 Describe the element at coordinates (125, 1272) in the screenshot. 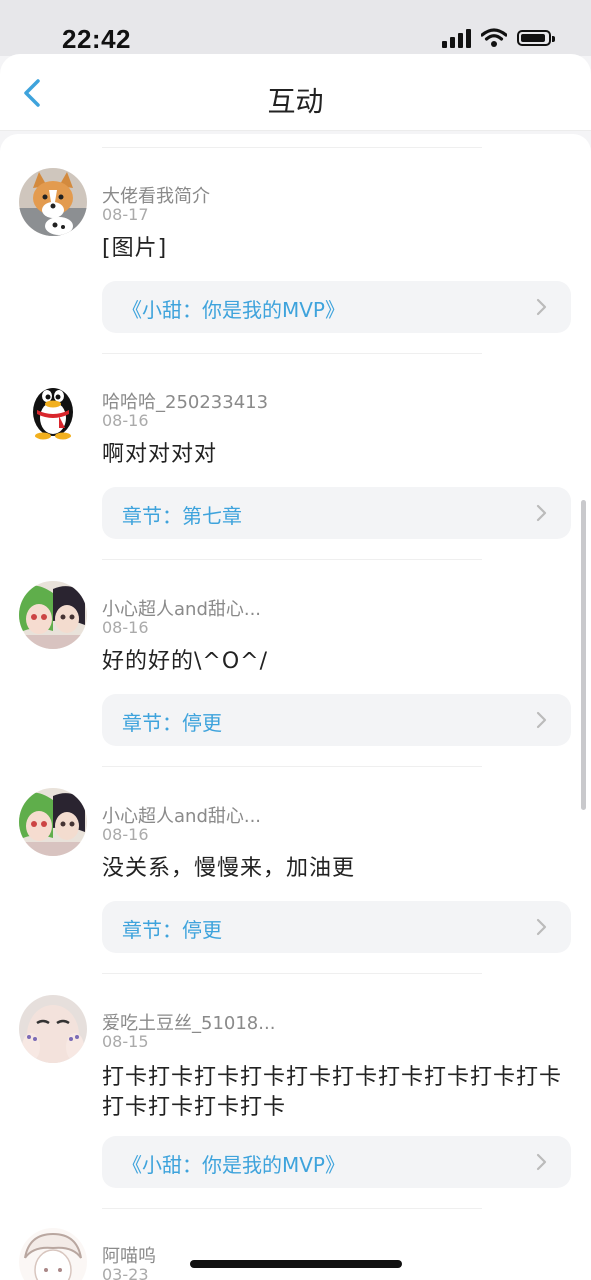

I see `comment-date: 03-23` at that location.